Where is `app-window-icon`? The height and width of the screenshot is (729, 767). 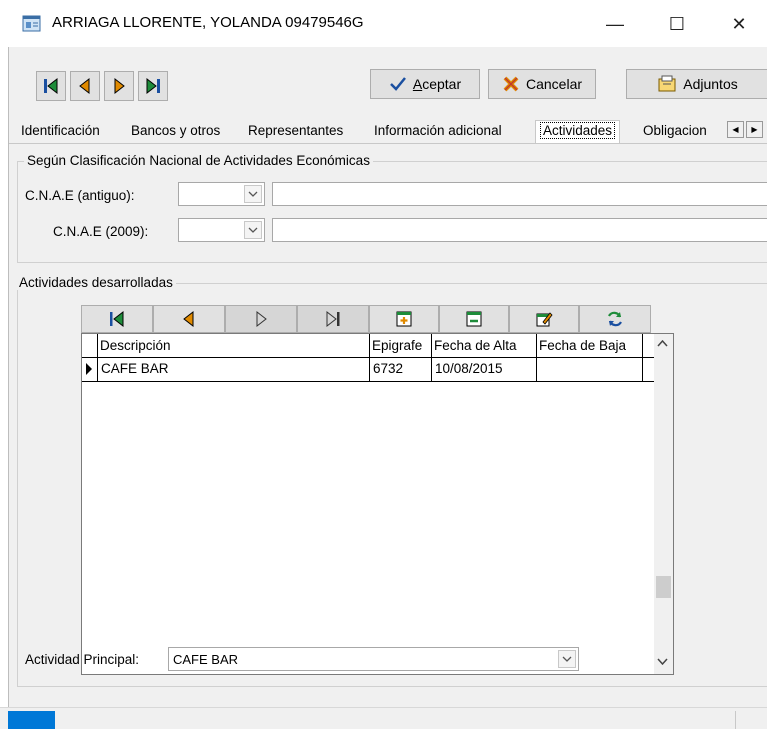
app-window-icon is located at coordinates (31, 23).